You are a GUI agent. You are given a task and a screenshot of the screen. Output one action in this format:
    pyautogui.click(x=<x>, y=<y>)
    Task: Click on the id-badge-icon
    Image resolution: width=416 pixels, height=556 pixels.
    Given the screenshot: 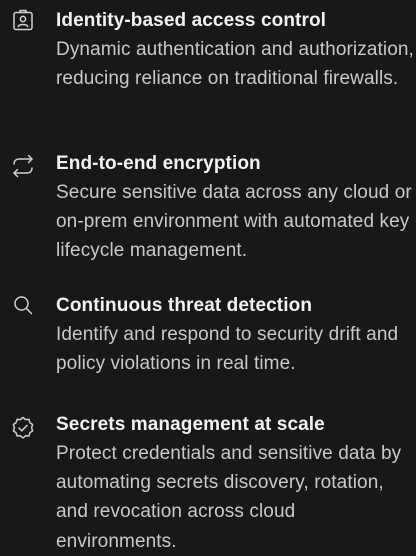 What is the action you would take?
    pyautogui.click(x=23, y=21)
    